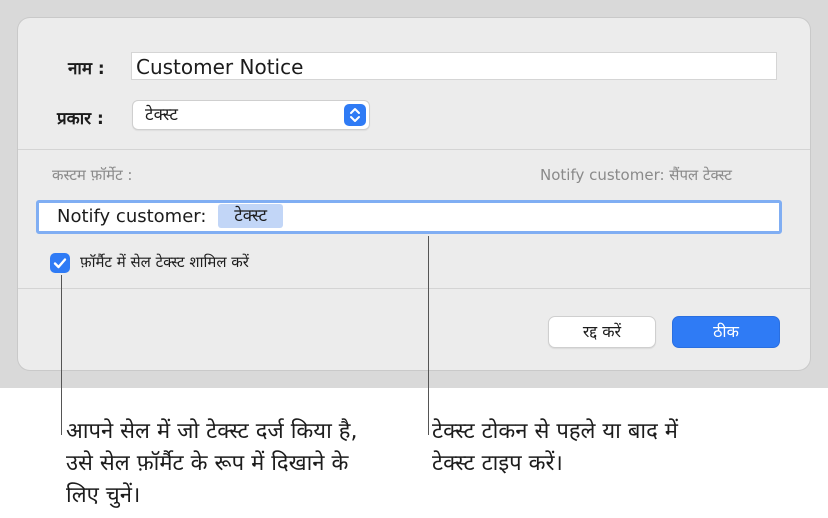 The height and width of the screenshot is (518, 828). What do you see at coordinates (355, 115) in the screenshot?
I see `chevron-up-down-icon` at bounding box center [355, 115].